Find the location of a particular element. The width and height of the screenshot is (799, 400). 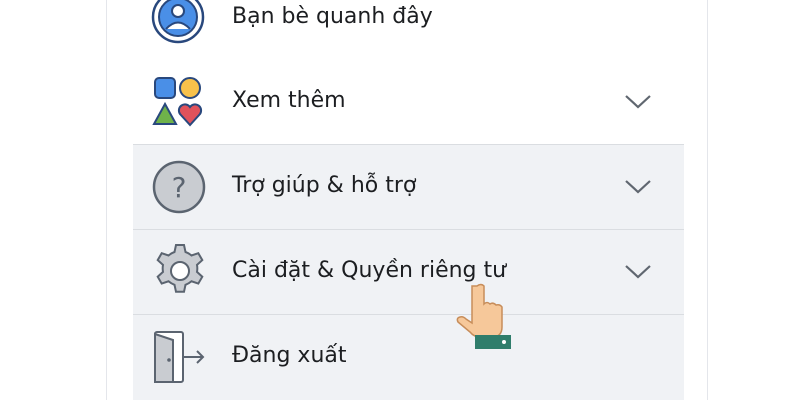

menu-item-logout: Đăng xuất is located at coordinates (408, 357).